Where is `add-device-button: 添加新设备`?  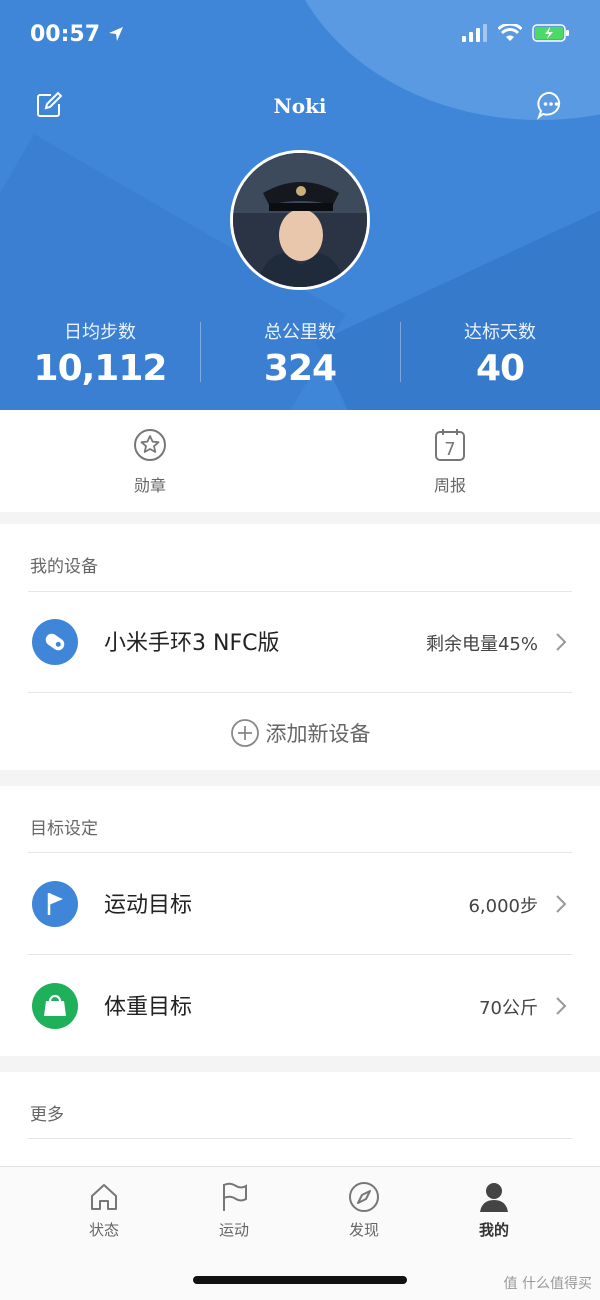
add-device-button: 添加新设备 is located at coordinates (300, 733).